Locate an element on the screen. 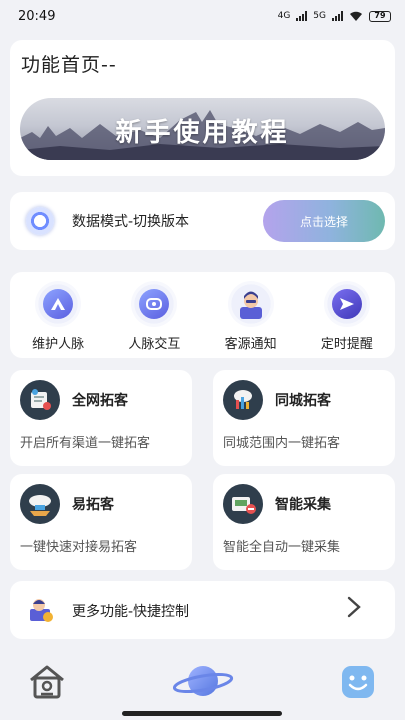 Image resolution: width=405 pixels, height=720 pixels. feature-title: 易拓客 is located at coordinates (93, 505).